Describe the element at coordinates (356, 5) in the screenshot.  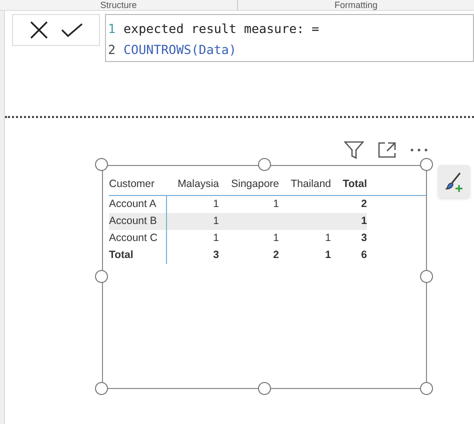
I see `ribbon-group-label: Formatting` at that location.